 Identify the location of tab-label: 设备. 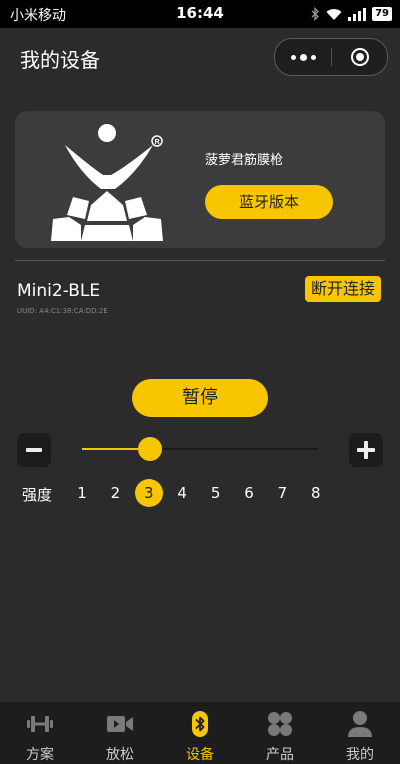
(200, 755).